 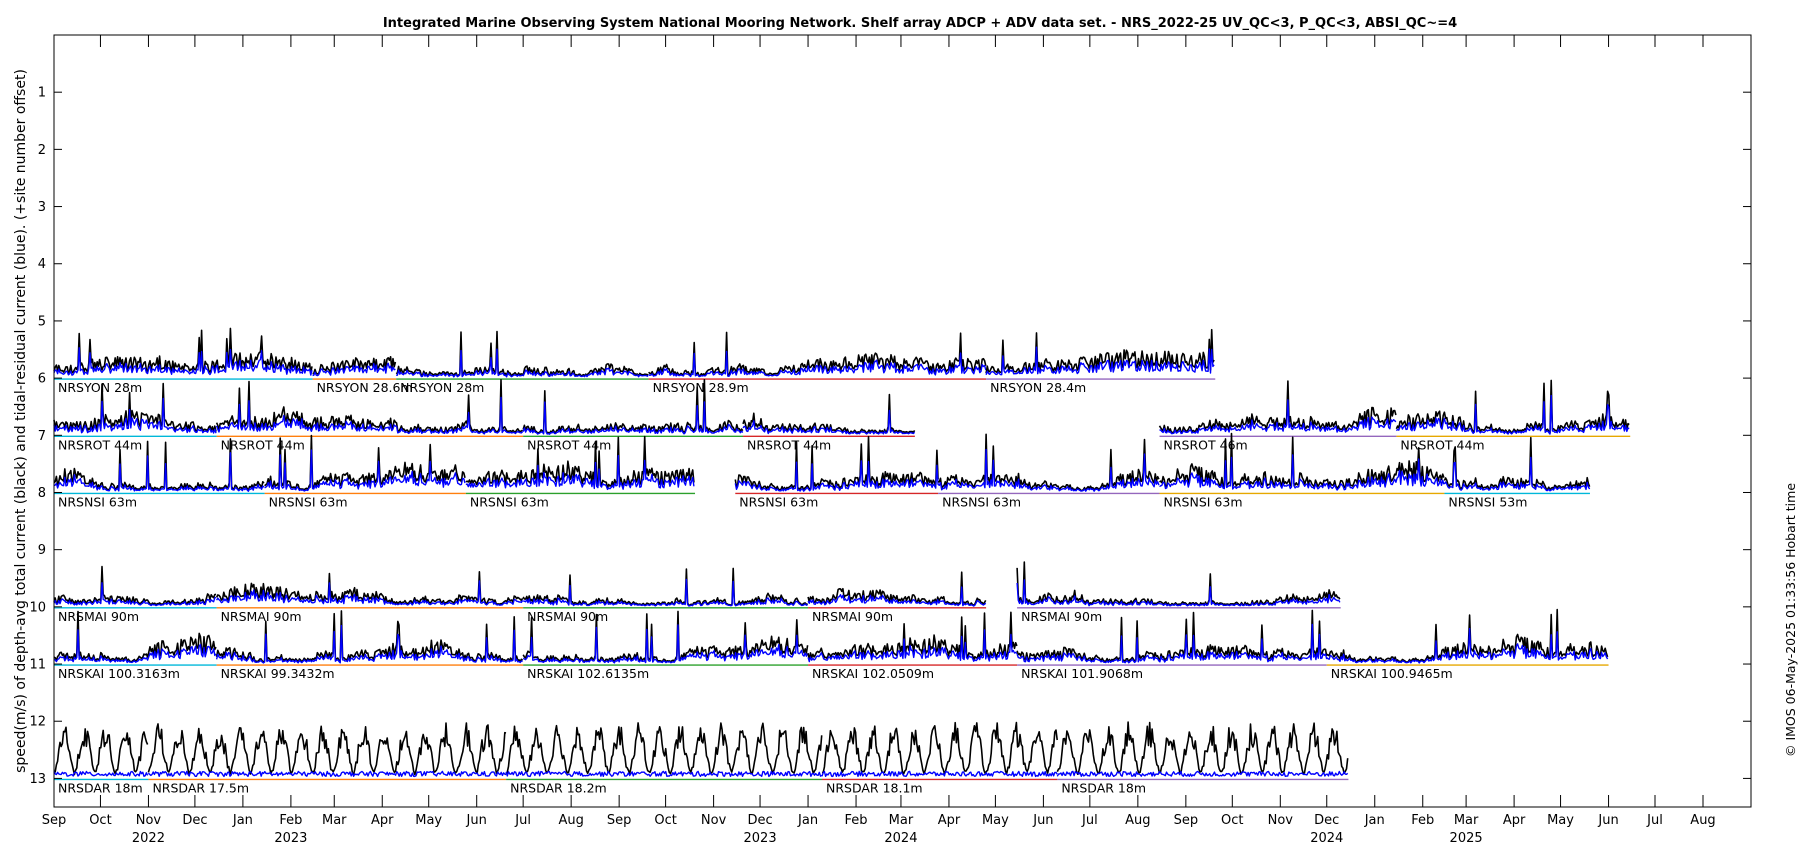 I want to click on segment-label: NRSROT 46m, so click(x=1206, y=444).